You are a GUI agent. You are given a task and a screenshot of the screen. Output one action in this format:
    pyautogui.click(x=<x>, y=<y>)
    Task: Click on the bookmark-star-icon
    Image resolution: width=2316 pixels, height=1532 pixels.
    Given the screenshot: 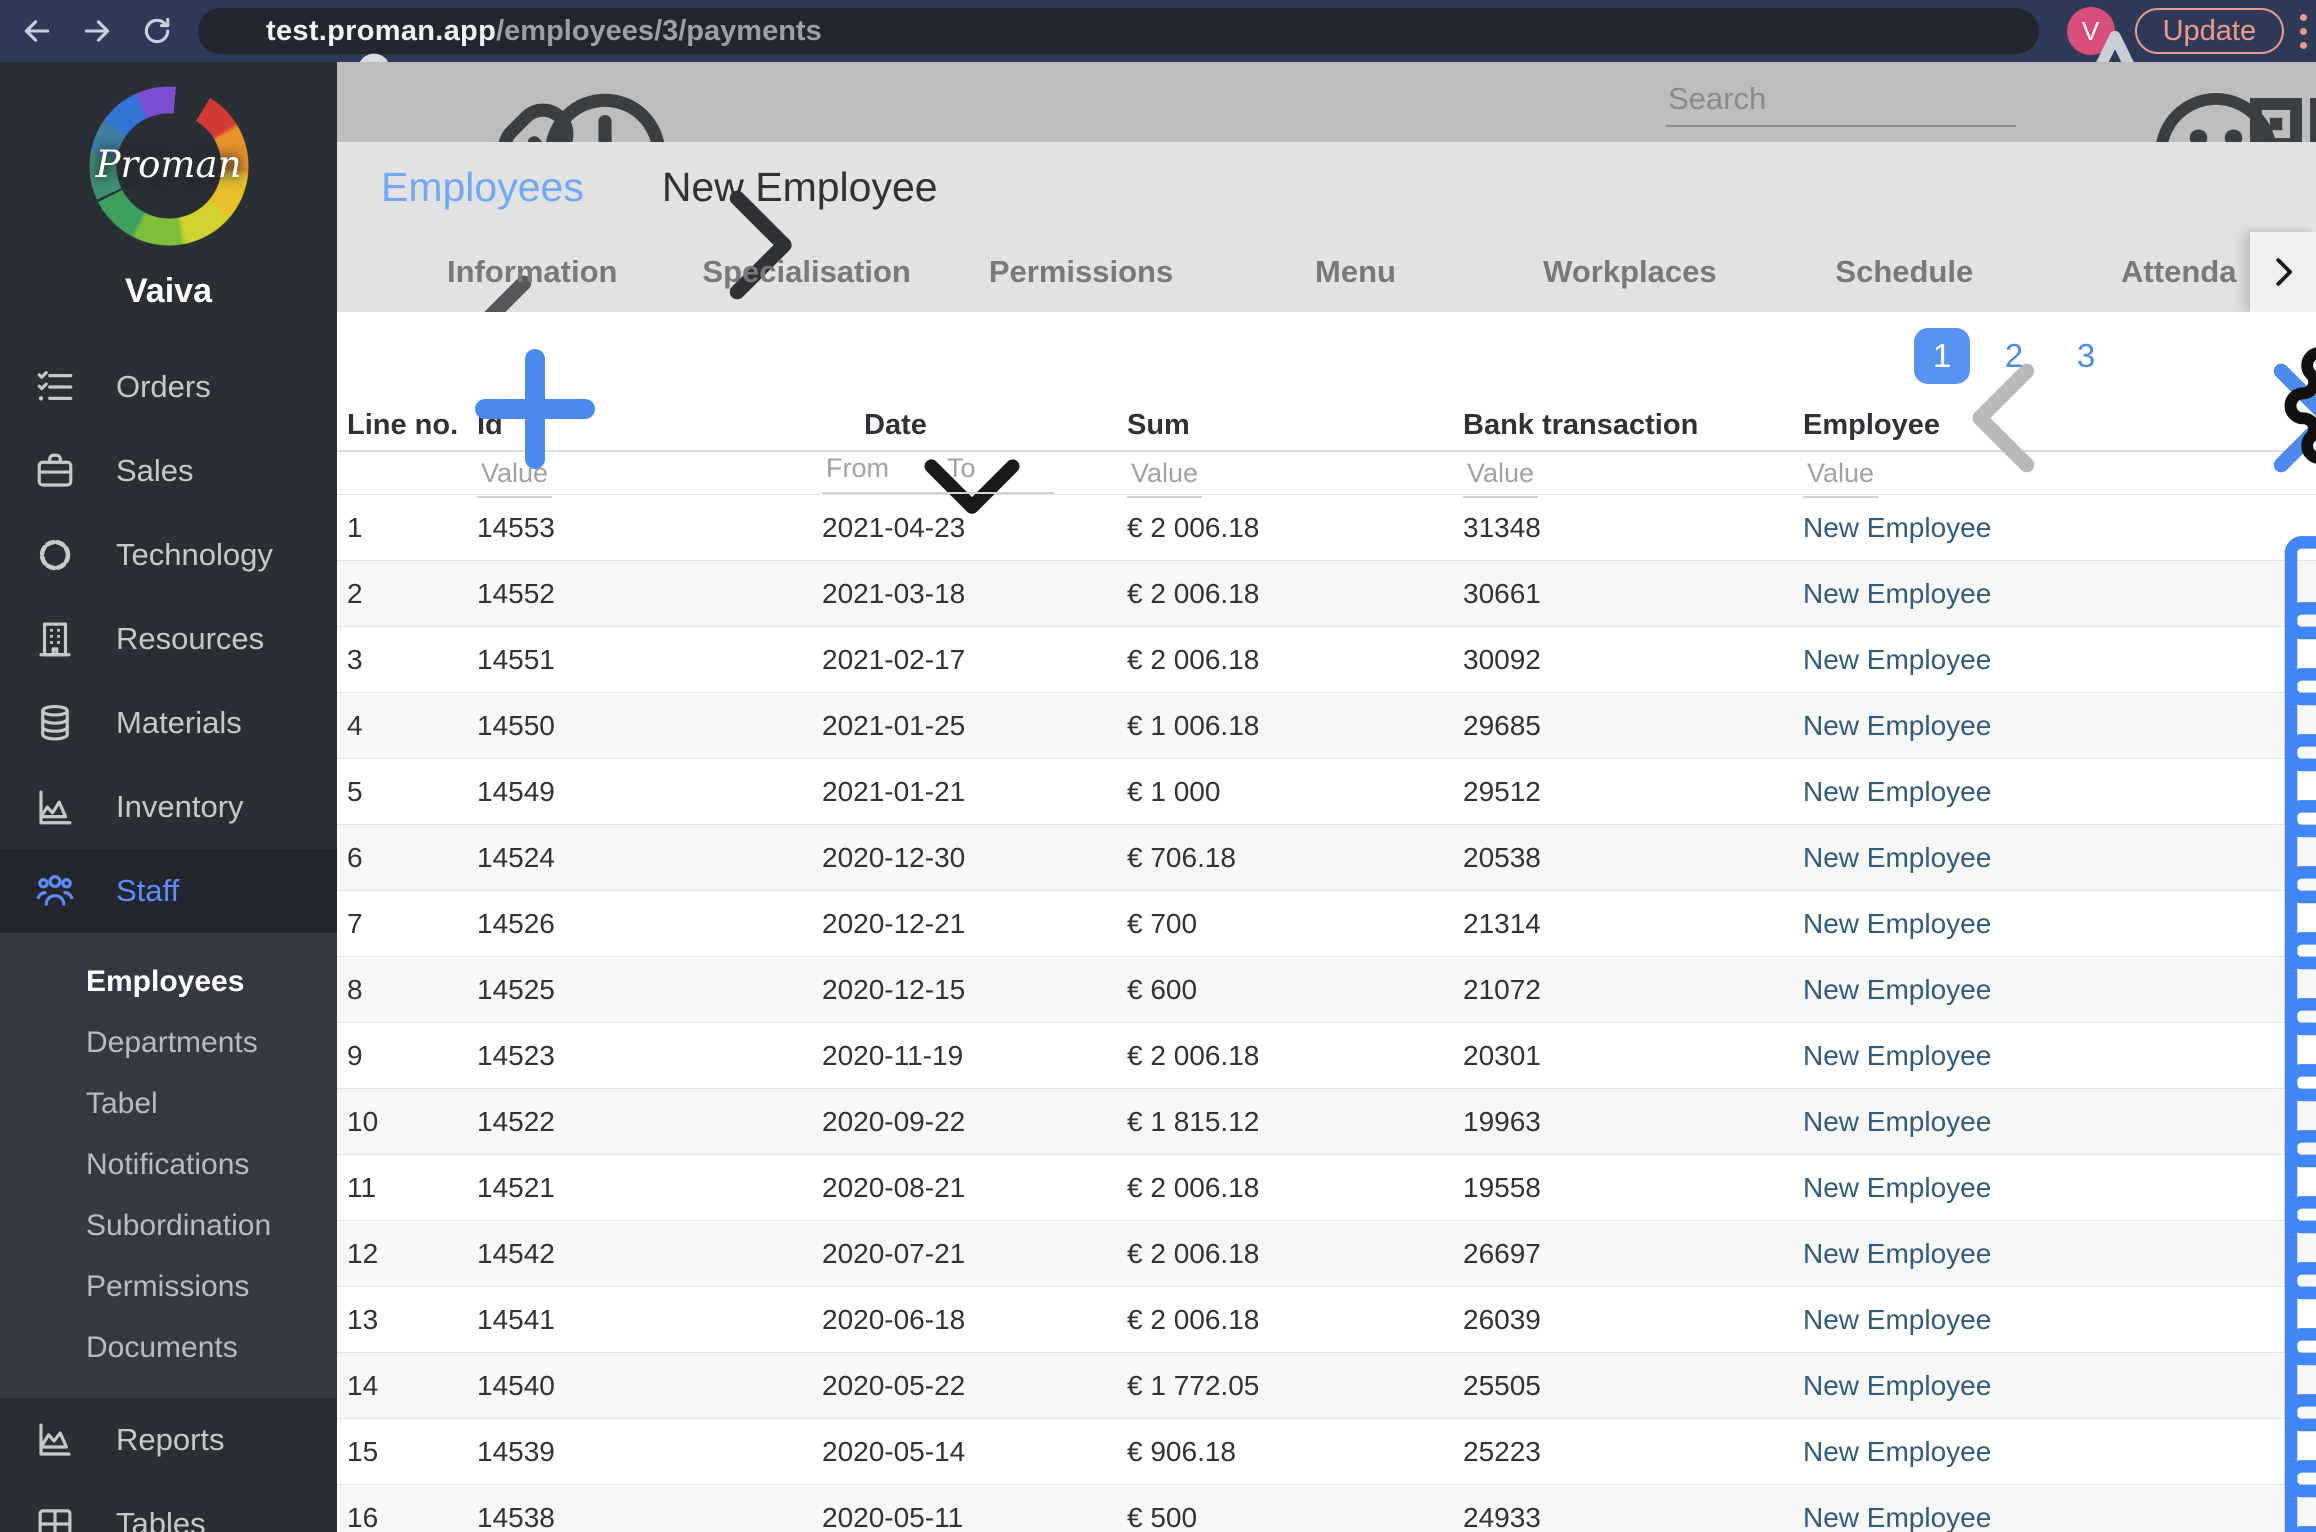 What is the action you would take?
    pyautogui.click(x=1982, y=31)
    